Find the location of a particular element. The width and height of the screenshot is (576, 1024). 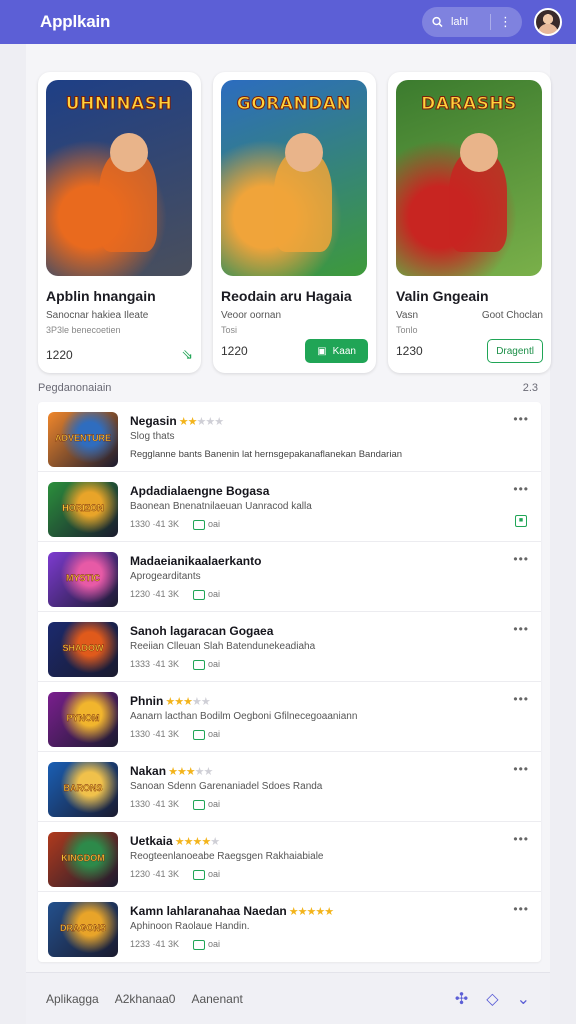

thumbnail-label: PYNOM is located at coordinates (83, 717).